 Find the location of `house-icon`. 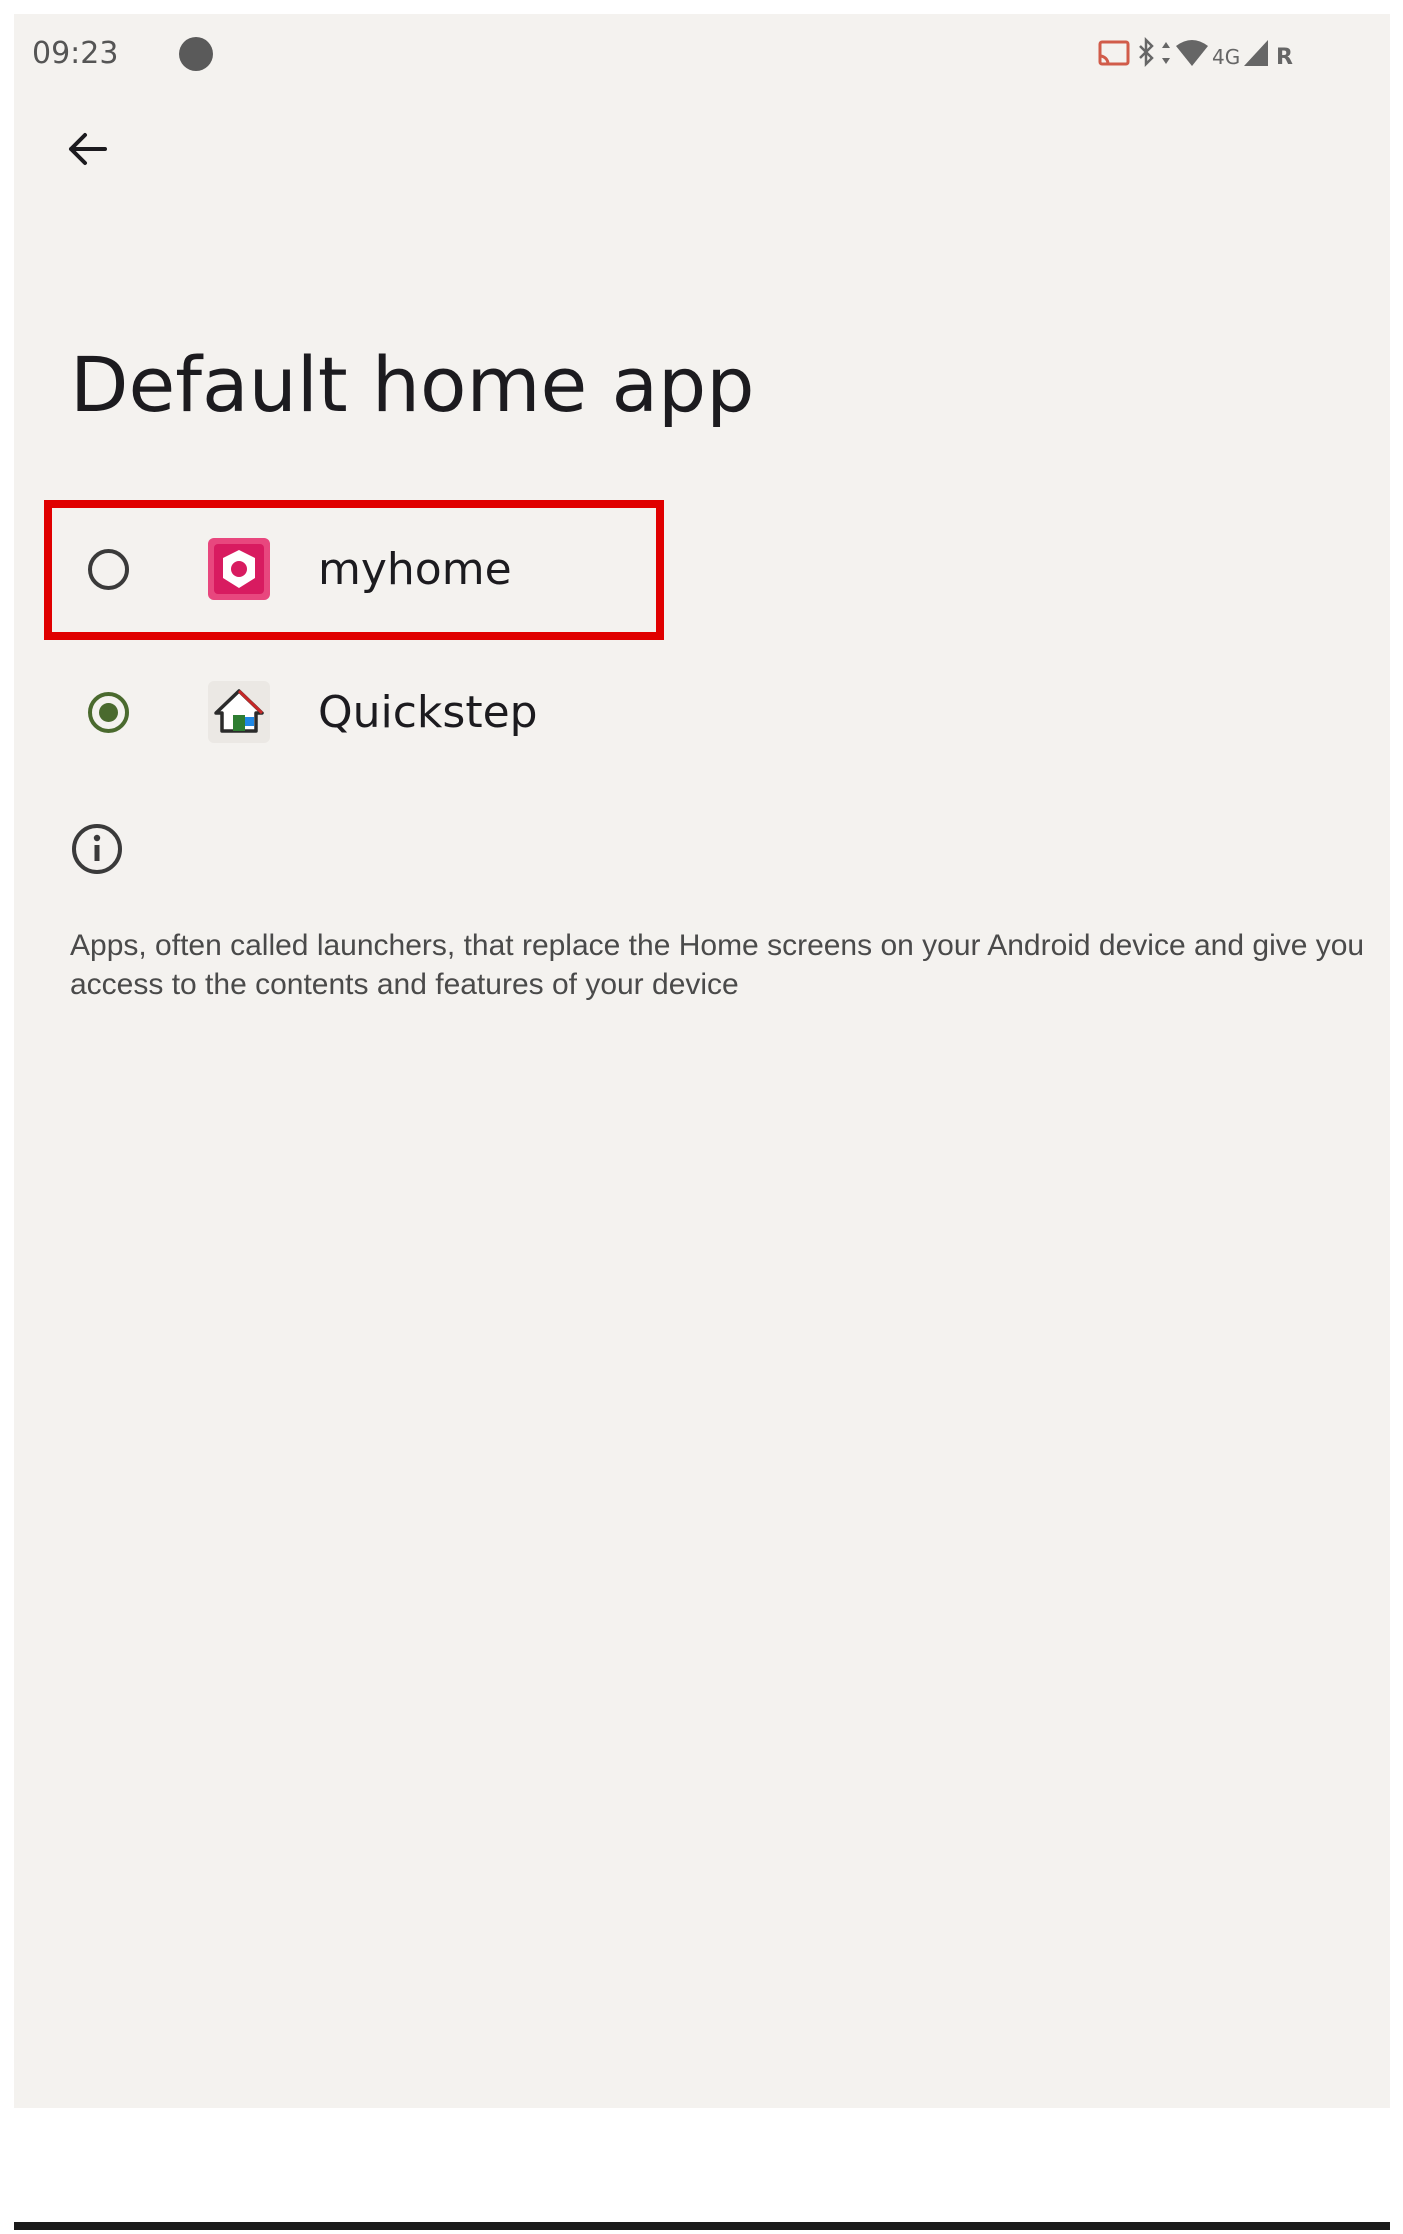

house-icon is located at coordinates (239, 711).